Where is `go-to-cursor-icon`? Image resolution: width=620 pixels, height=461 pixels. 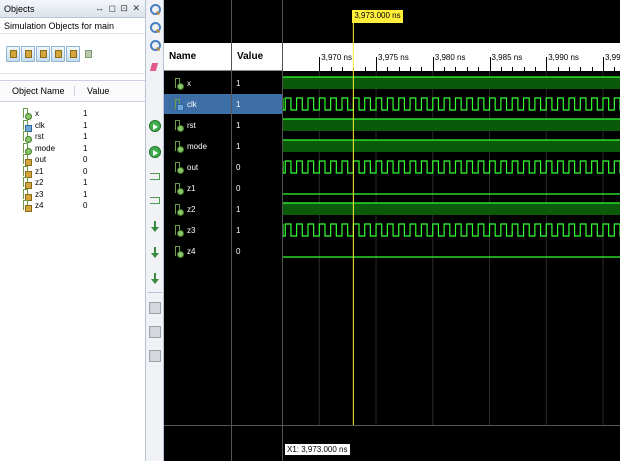
go-to-cursor-icon is located at coordinates (155, 68).